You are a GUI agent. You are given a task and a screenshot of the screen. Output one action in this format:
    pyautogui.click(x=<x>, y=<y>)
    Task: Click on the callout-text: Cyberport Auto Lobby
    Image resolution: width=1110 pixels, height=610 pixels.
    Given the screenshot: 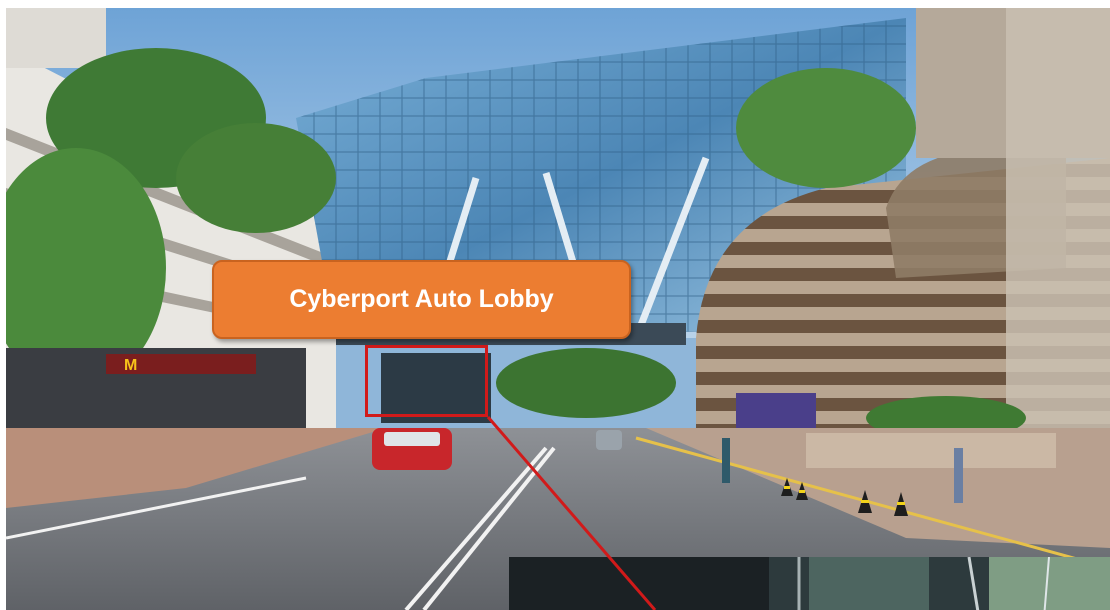 What is the action you would take?
    pyautogui.click(x=421, y=299)
    